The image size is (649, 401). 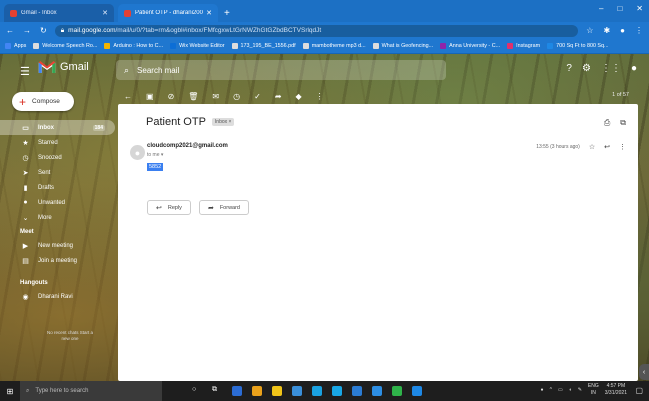 What do you see at coordinates (263, 46) in the screenshot?
I see `bookmark-item: 173_195_BE_1556.pdf` at bounding box center [263, 46].